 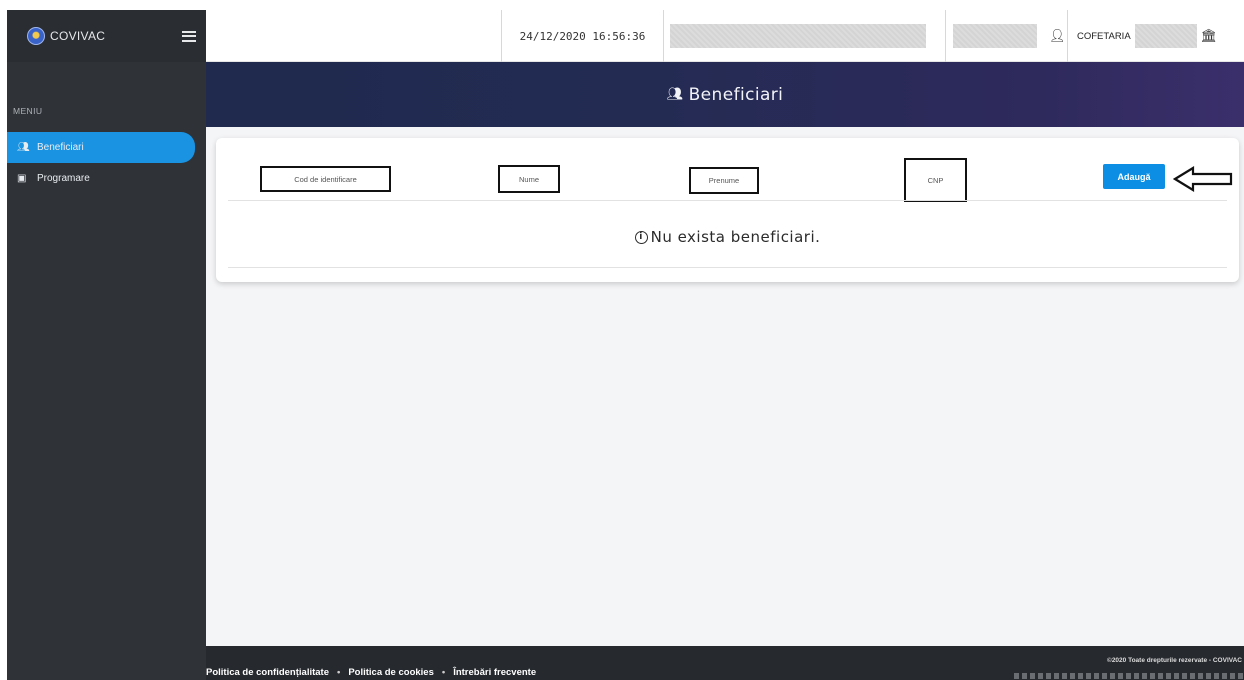 I want to click on arrow-left-icon, so click(x=1203, y=179).